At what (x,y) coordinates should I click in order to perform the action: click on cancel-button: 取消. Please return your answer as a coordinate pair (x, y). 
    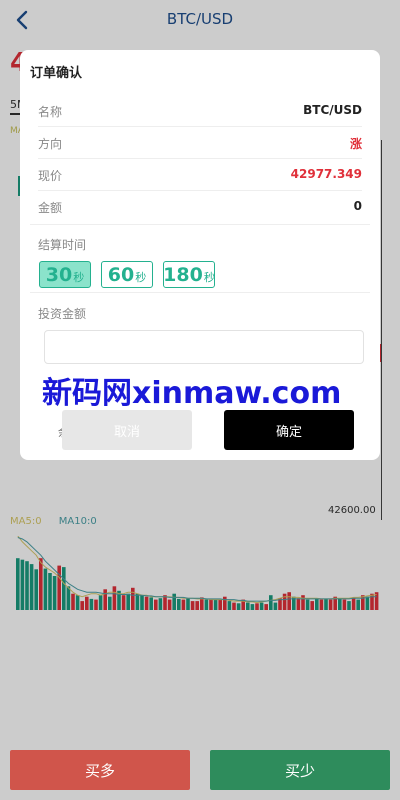
    Looking at the image, I should click on (127, 430).